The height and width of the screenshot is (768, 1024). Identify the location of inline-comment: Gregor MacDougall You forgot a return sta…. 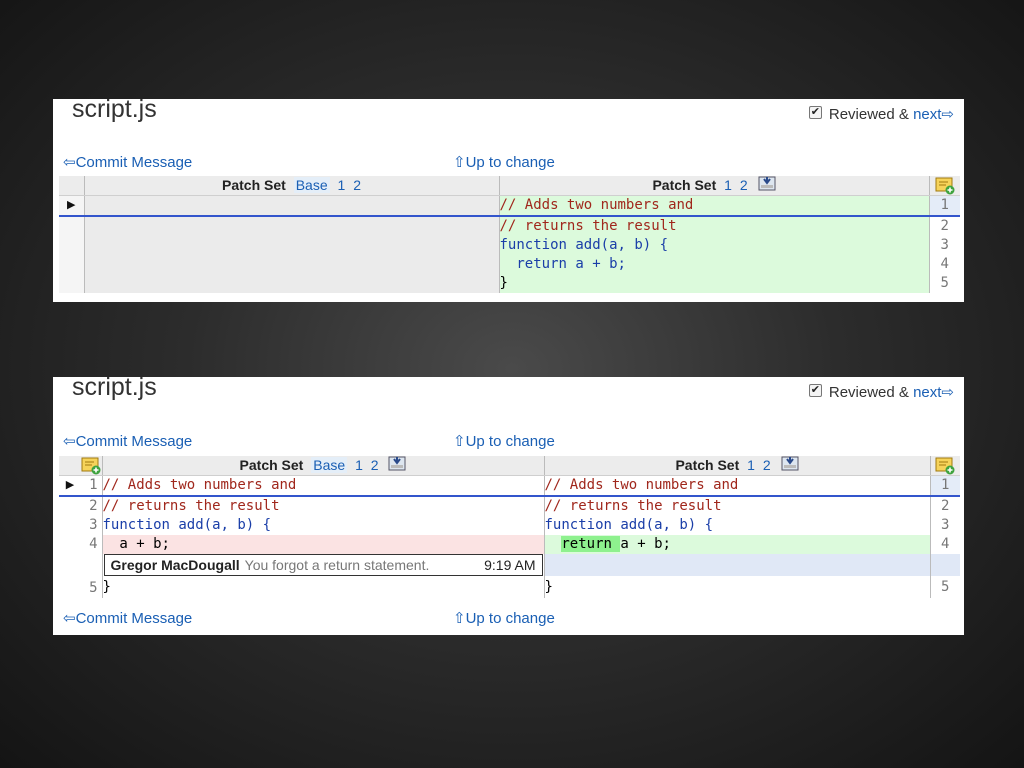
(323, 565).